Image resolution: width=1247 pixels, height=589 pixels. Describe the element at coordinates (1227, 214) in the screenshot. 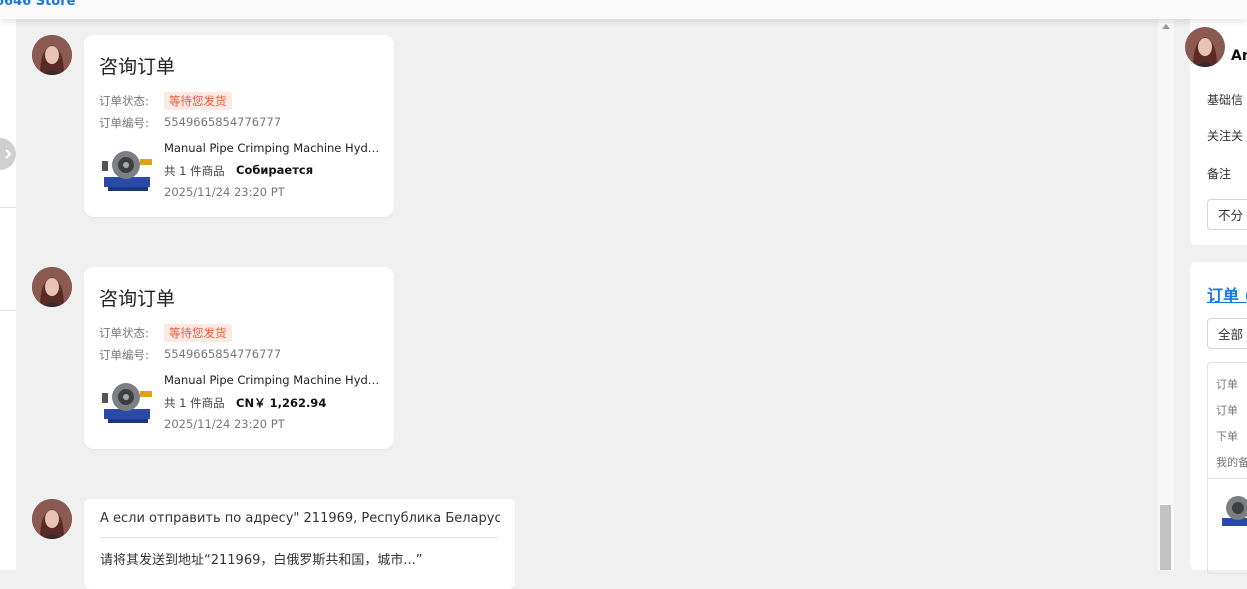

I see `group-select: 不分` at that location.